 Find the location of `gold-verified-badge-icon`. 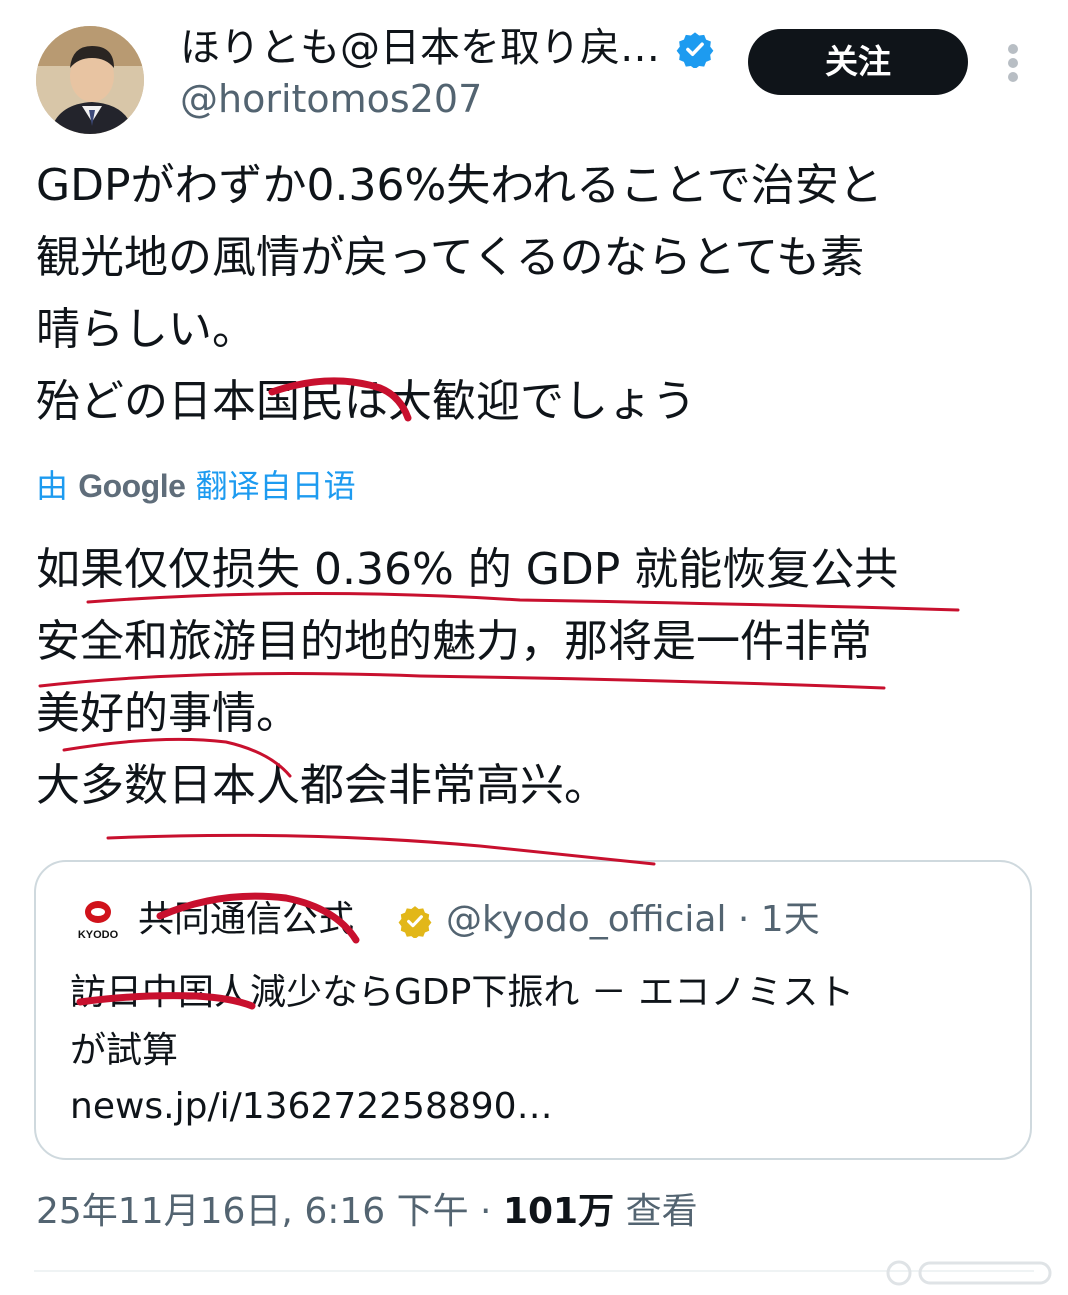

gold-verified-badge-icon is located at coordinates (415, 921).